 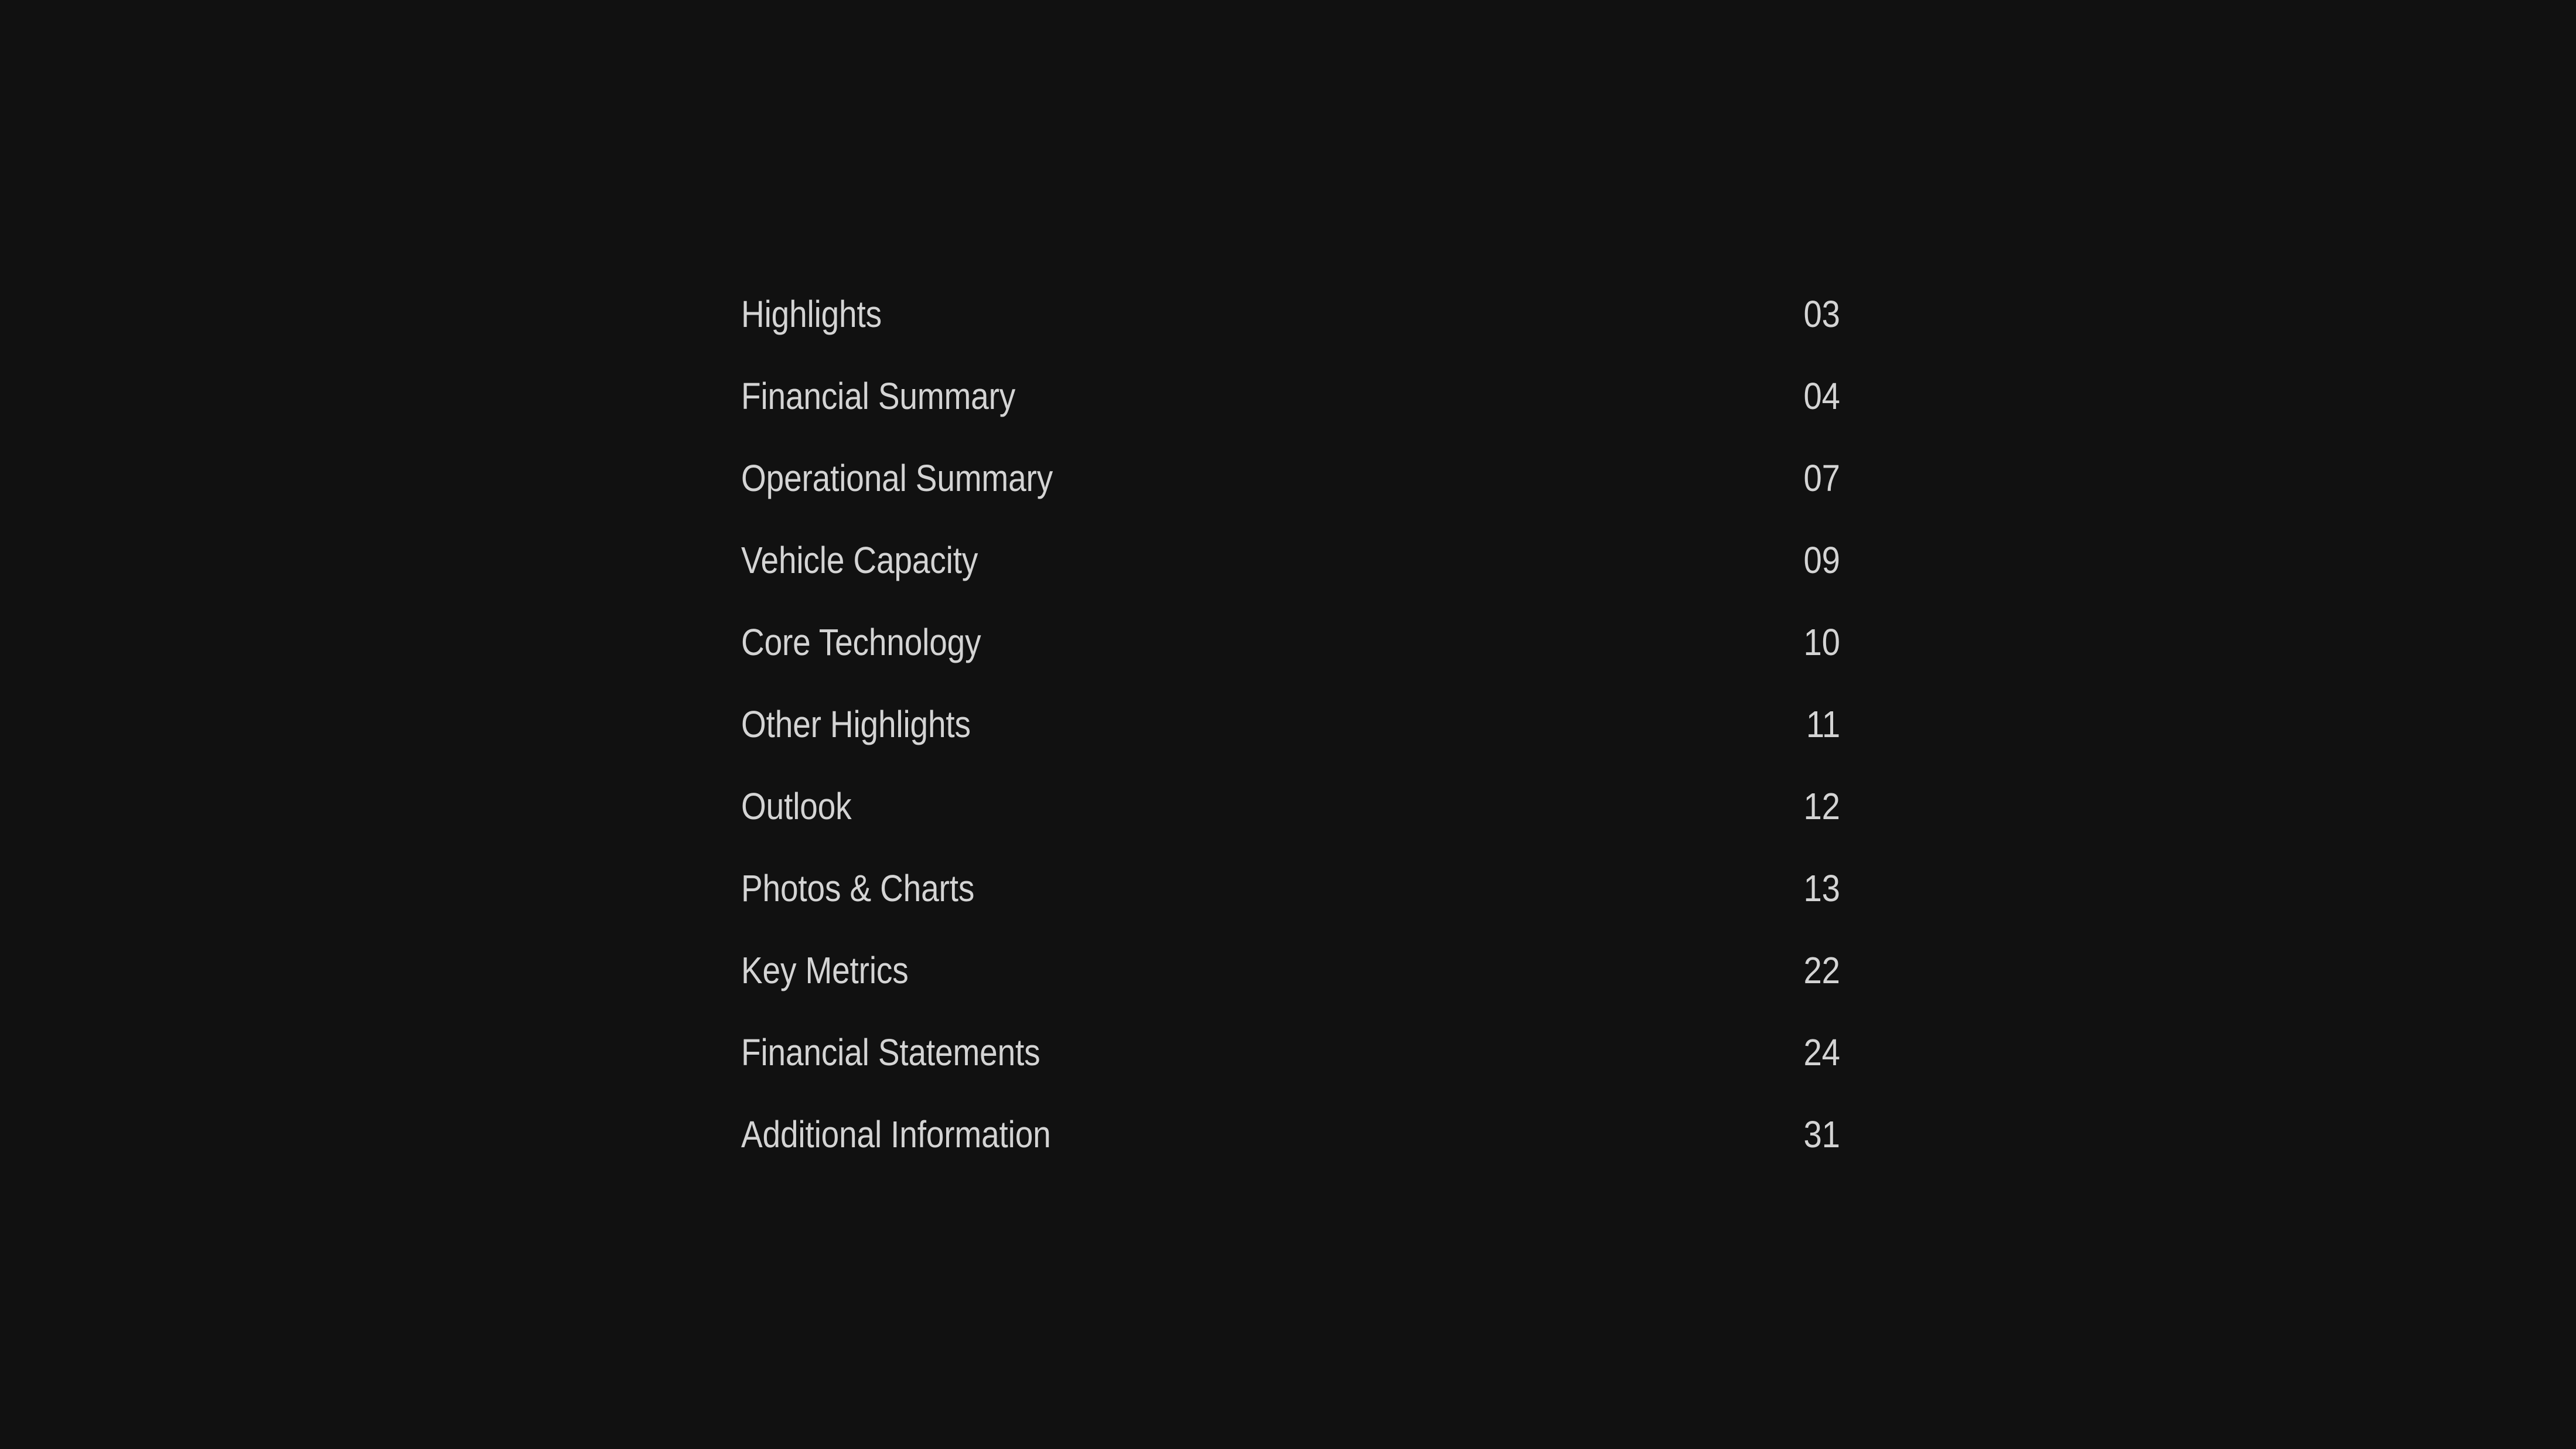 I want to click on toc-entry-title: Photos & Charts, so click(x=858, y=888).